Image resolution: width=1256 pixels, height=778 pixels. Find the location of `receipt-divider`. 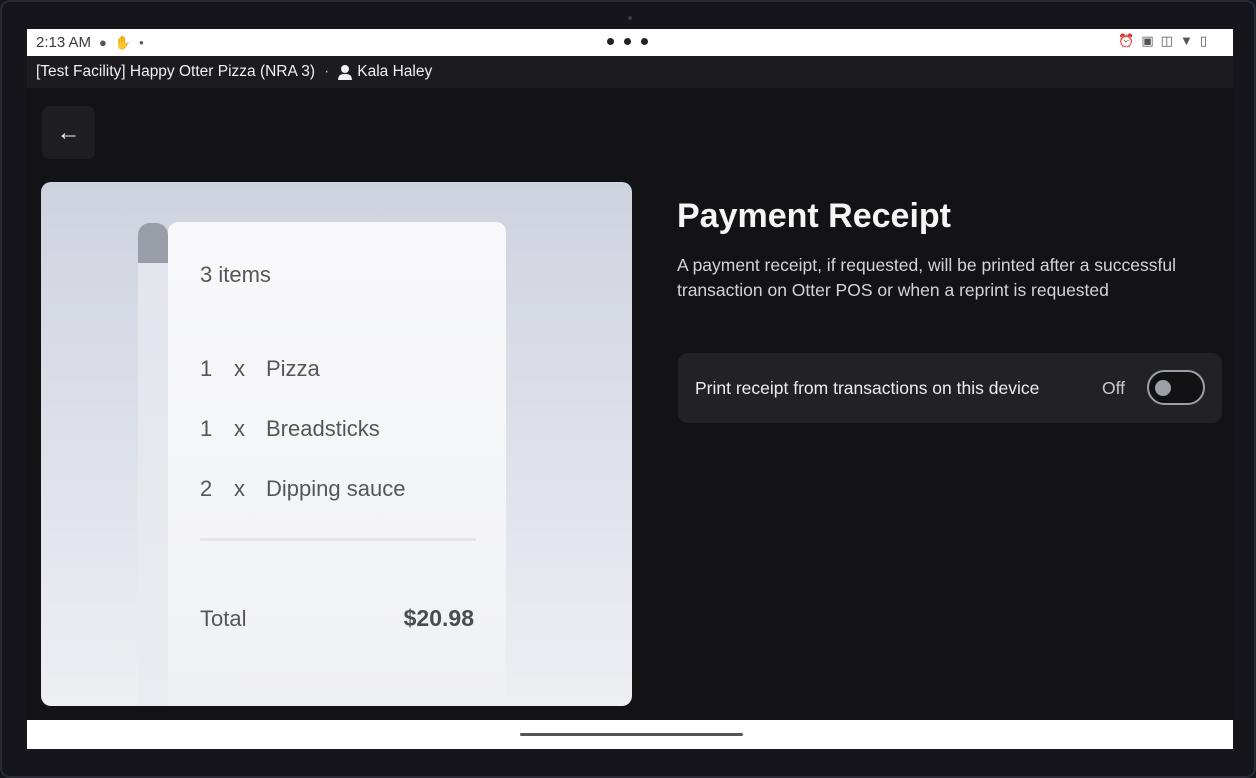

receipt-divider is located at coordinates (338, 539).